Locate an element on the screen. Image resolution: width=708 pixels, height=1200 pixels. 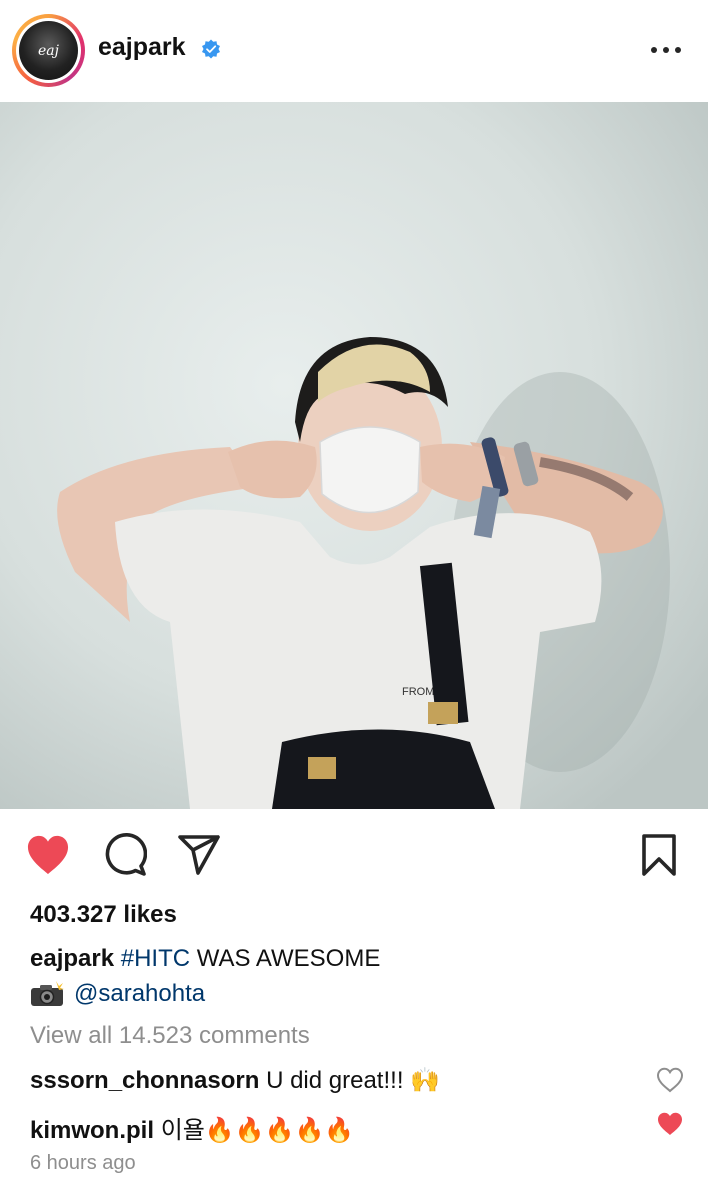
comment-like-outline-icon is located at coordinates (670, 1080).